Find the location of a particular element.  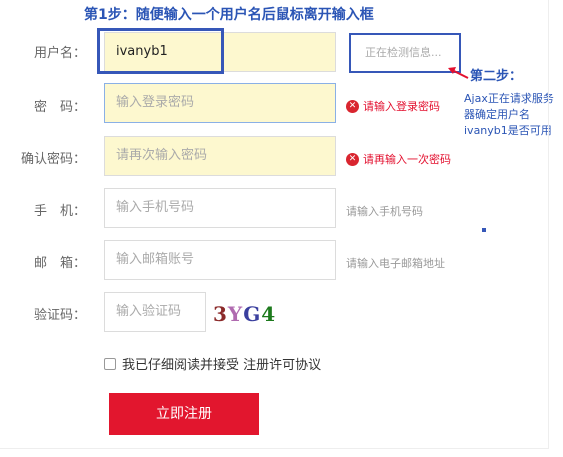

password-input: 输入登录密码 is located at coordinates (220, 103).